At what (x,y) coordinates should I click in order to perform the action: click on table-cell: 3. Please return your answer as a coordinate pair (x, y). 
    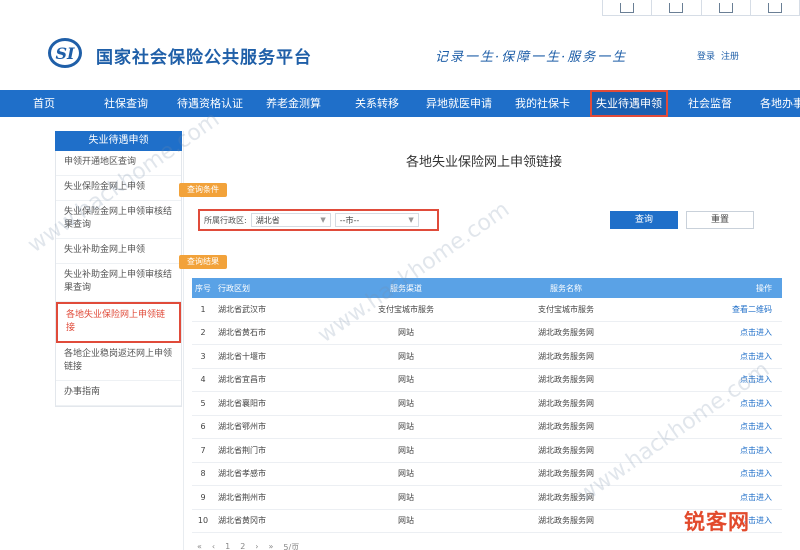
    Looking at the image, I should click on (203, 356).